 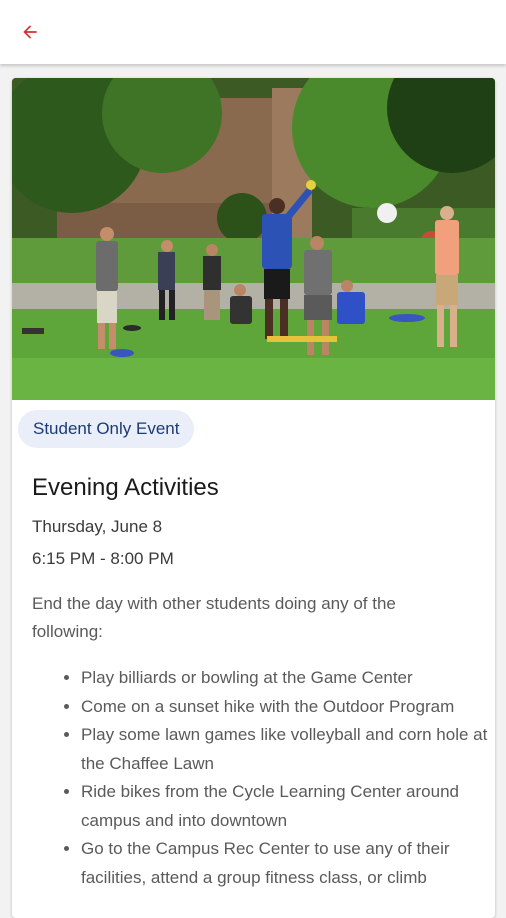 I want to click on arrow-left-icon, so click(x=30, y=32).